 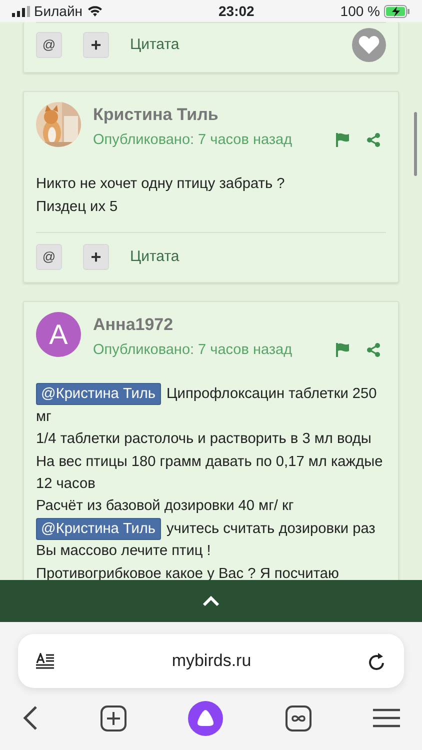 I want to click on post-text: @Кристина Тиль учитесь считать дозировки раз, so click(x=211, y=529).